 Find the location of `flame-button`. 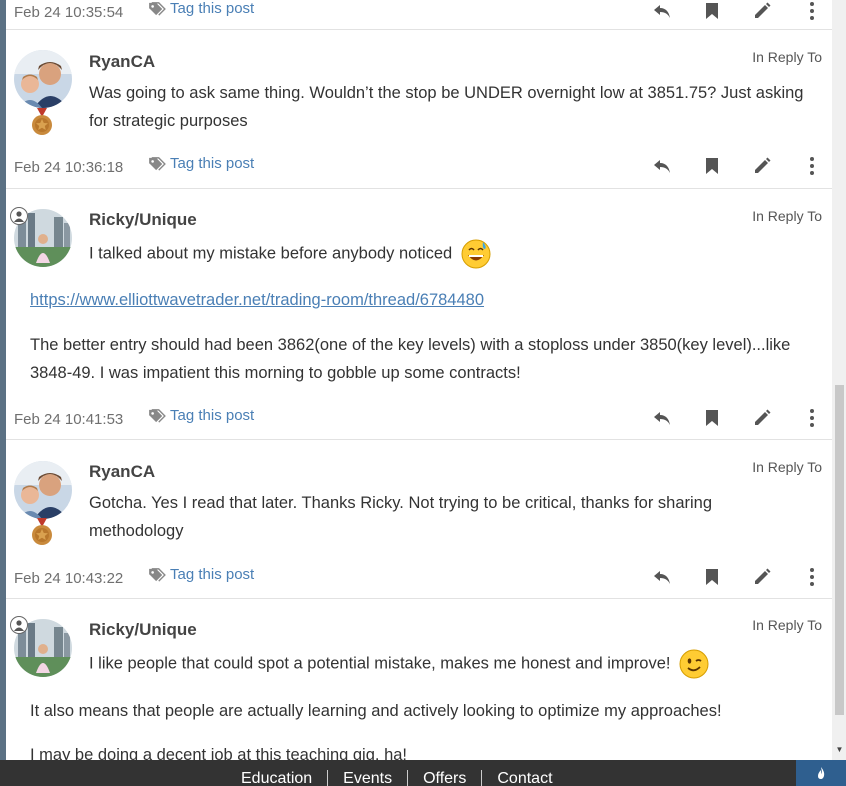

flame-button is located at coordinates (821, 773).